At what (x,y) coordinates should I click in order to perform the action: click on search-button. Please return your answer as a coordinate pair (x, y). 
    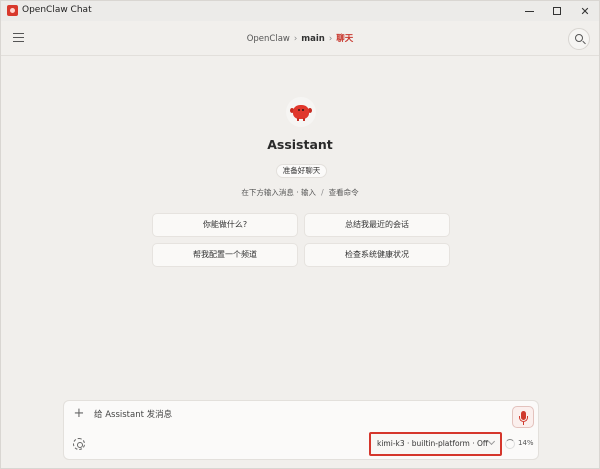
    Looking at the image, I should click on (579, 39).